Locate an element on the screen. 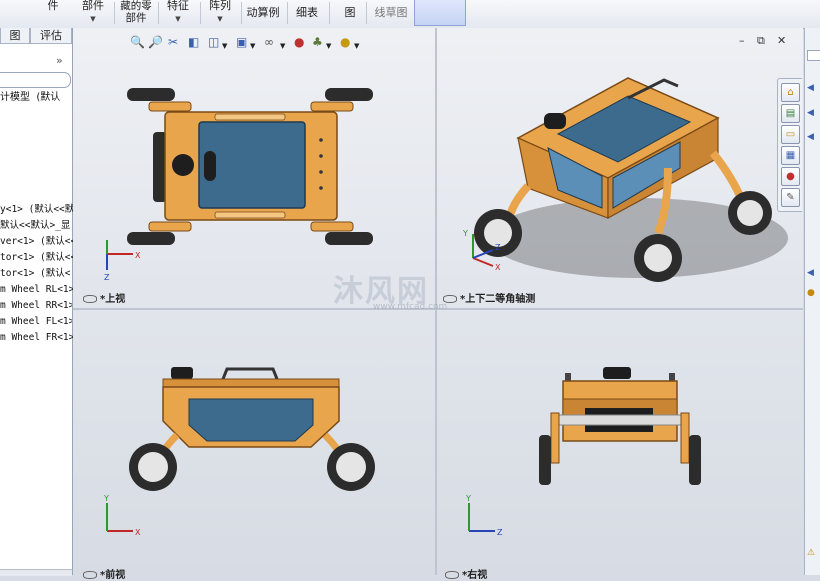 Image resolution: width=820 pixels, height=581 pixels. display-style-icon: ▣ is located at coordinates (241, 42).